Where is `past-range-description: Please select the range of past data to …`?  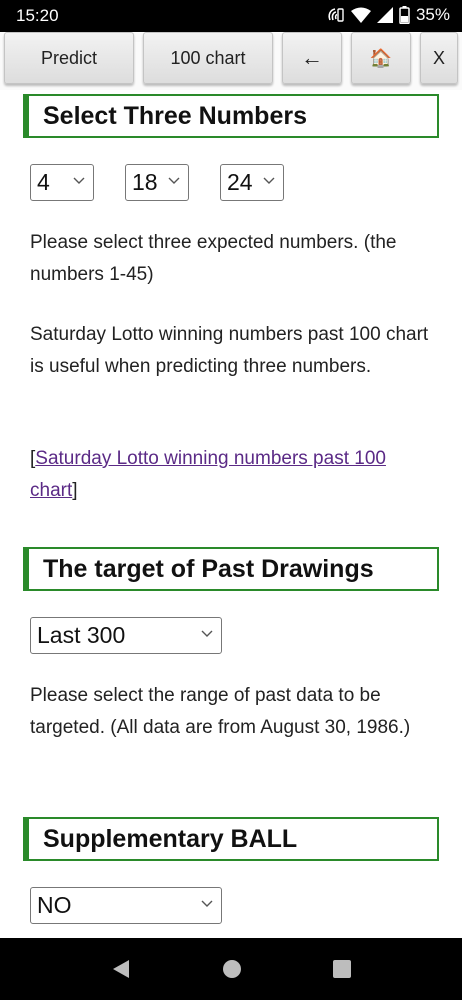
past-range-description: Please select the range of past data to … is located at coordinates (220, 711).